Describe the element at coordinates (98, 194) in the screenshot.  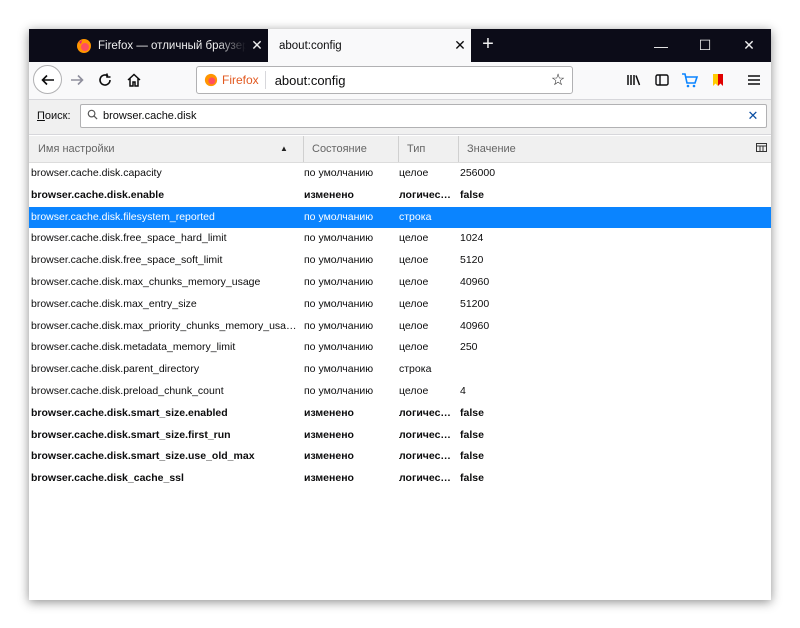
I see `pref-name-cell: browser.cache.disk.enable` at that location.